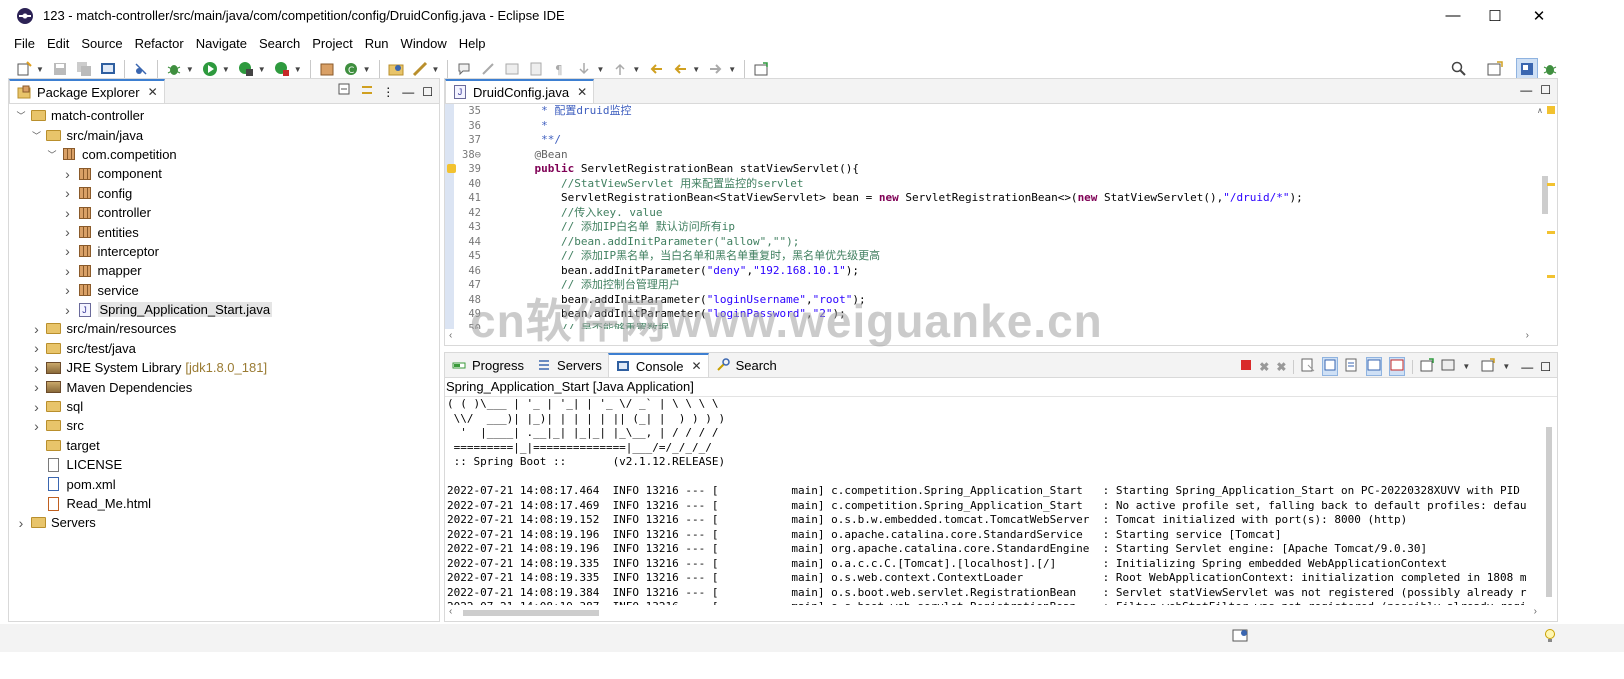 The height and width of the screenshot is (679, 1624). What do you see at coordinates (224, 212) in the screenshot?
I see `tree-item: › controller` at bounding box center [224, 212].